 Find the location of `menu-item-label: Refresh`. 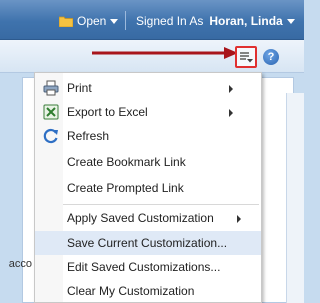

menu-item-label: Refresh is located at coordinates (88, 136).